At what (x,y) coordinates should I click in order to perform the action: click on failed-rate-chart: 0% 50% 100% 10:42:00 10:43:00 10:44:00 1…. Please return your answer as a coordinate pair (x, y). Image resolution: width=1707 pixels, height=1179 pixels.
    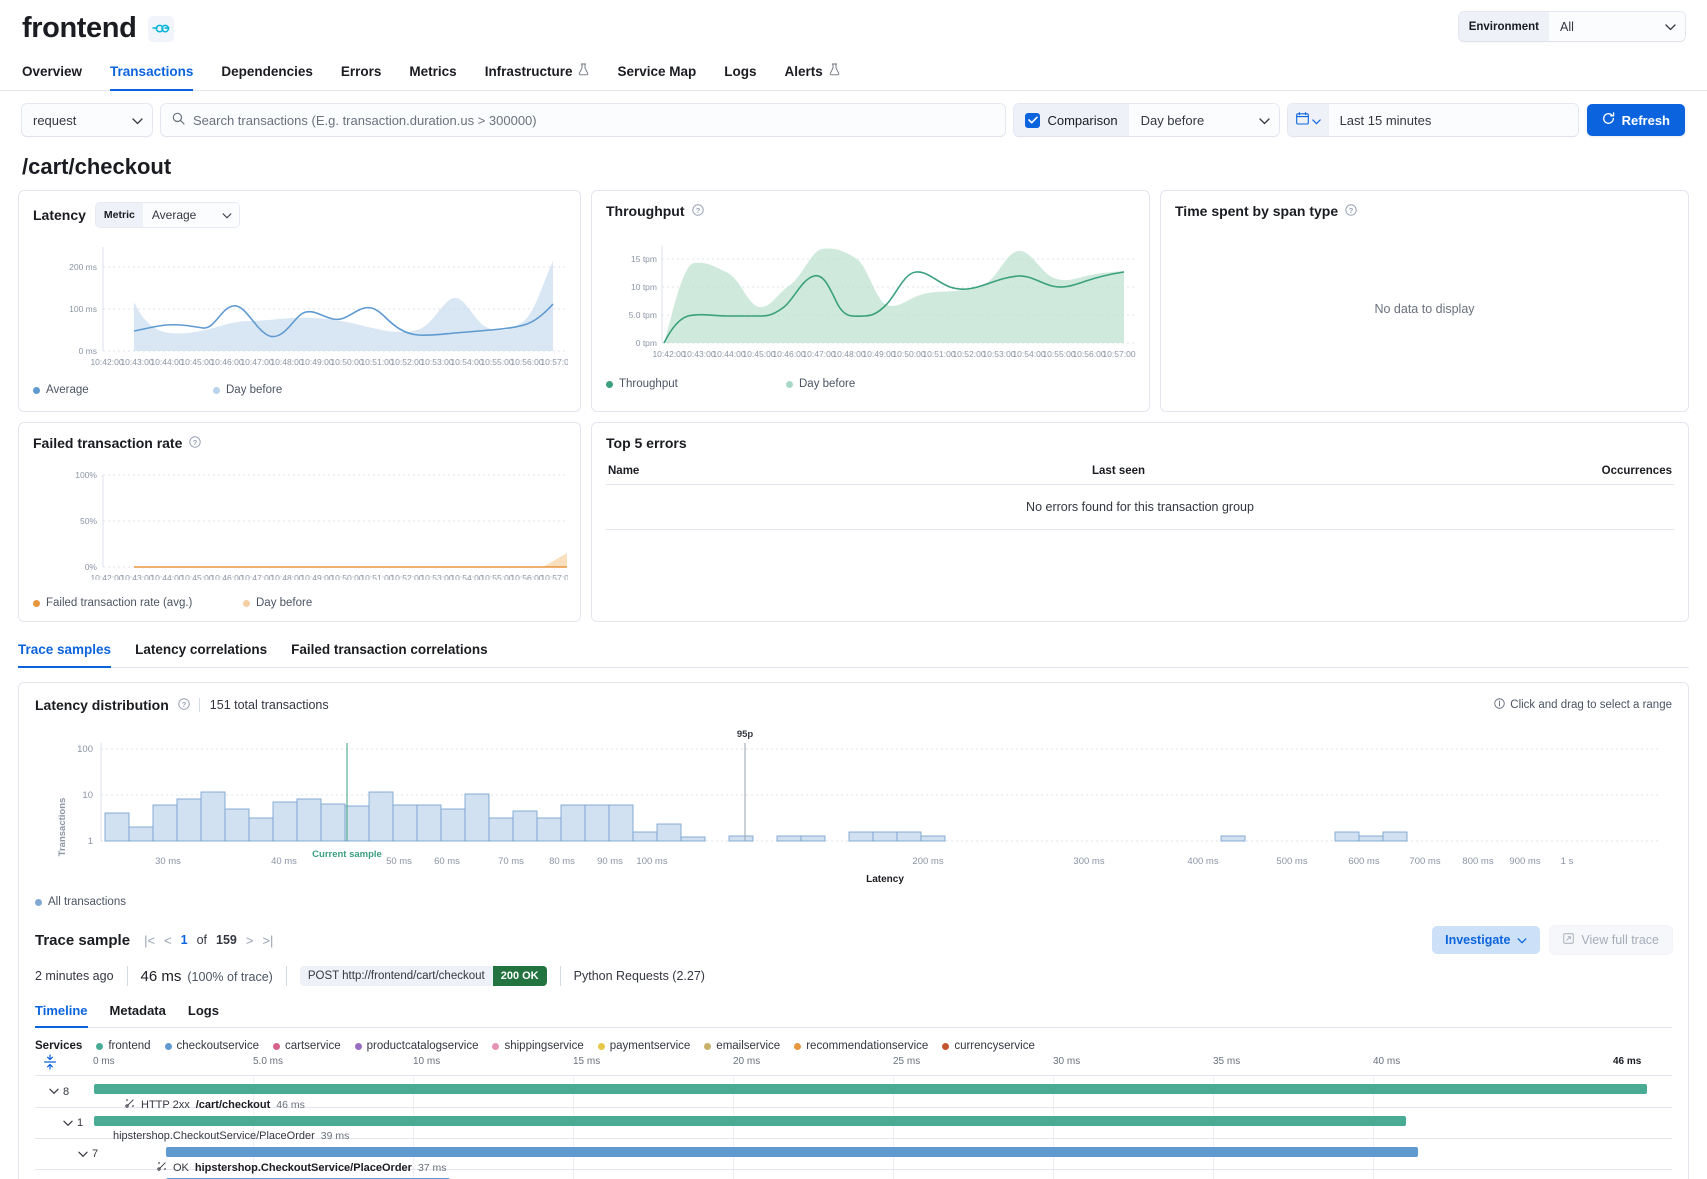
    Looking at the image, I should click on (303, 519).